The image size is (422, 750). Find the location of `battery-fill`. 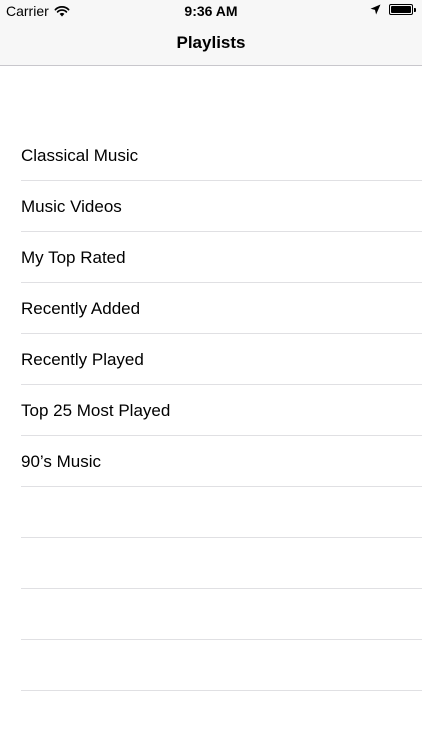

battery-fill is located at coordinates (401, 9).